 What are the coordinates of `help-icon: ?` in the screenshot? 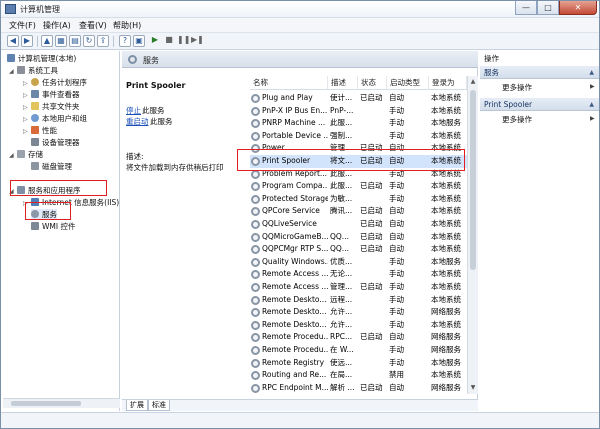 It's located at (125, 41).